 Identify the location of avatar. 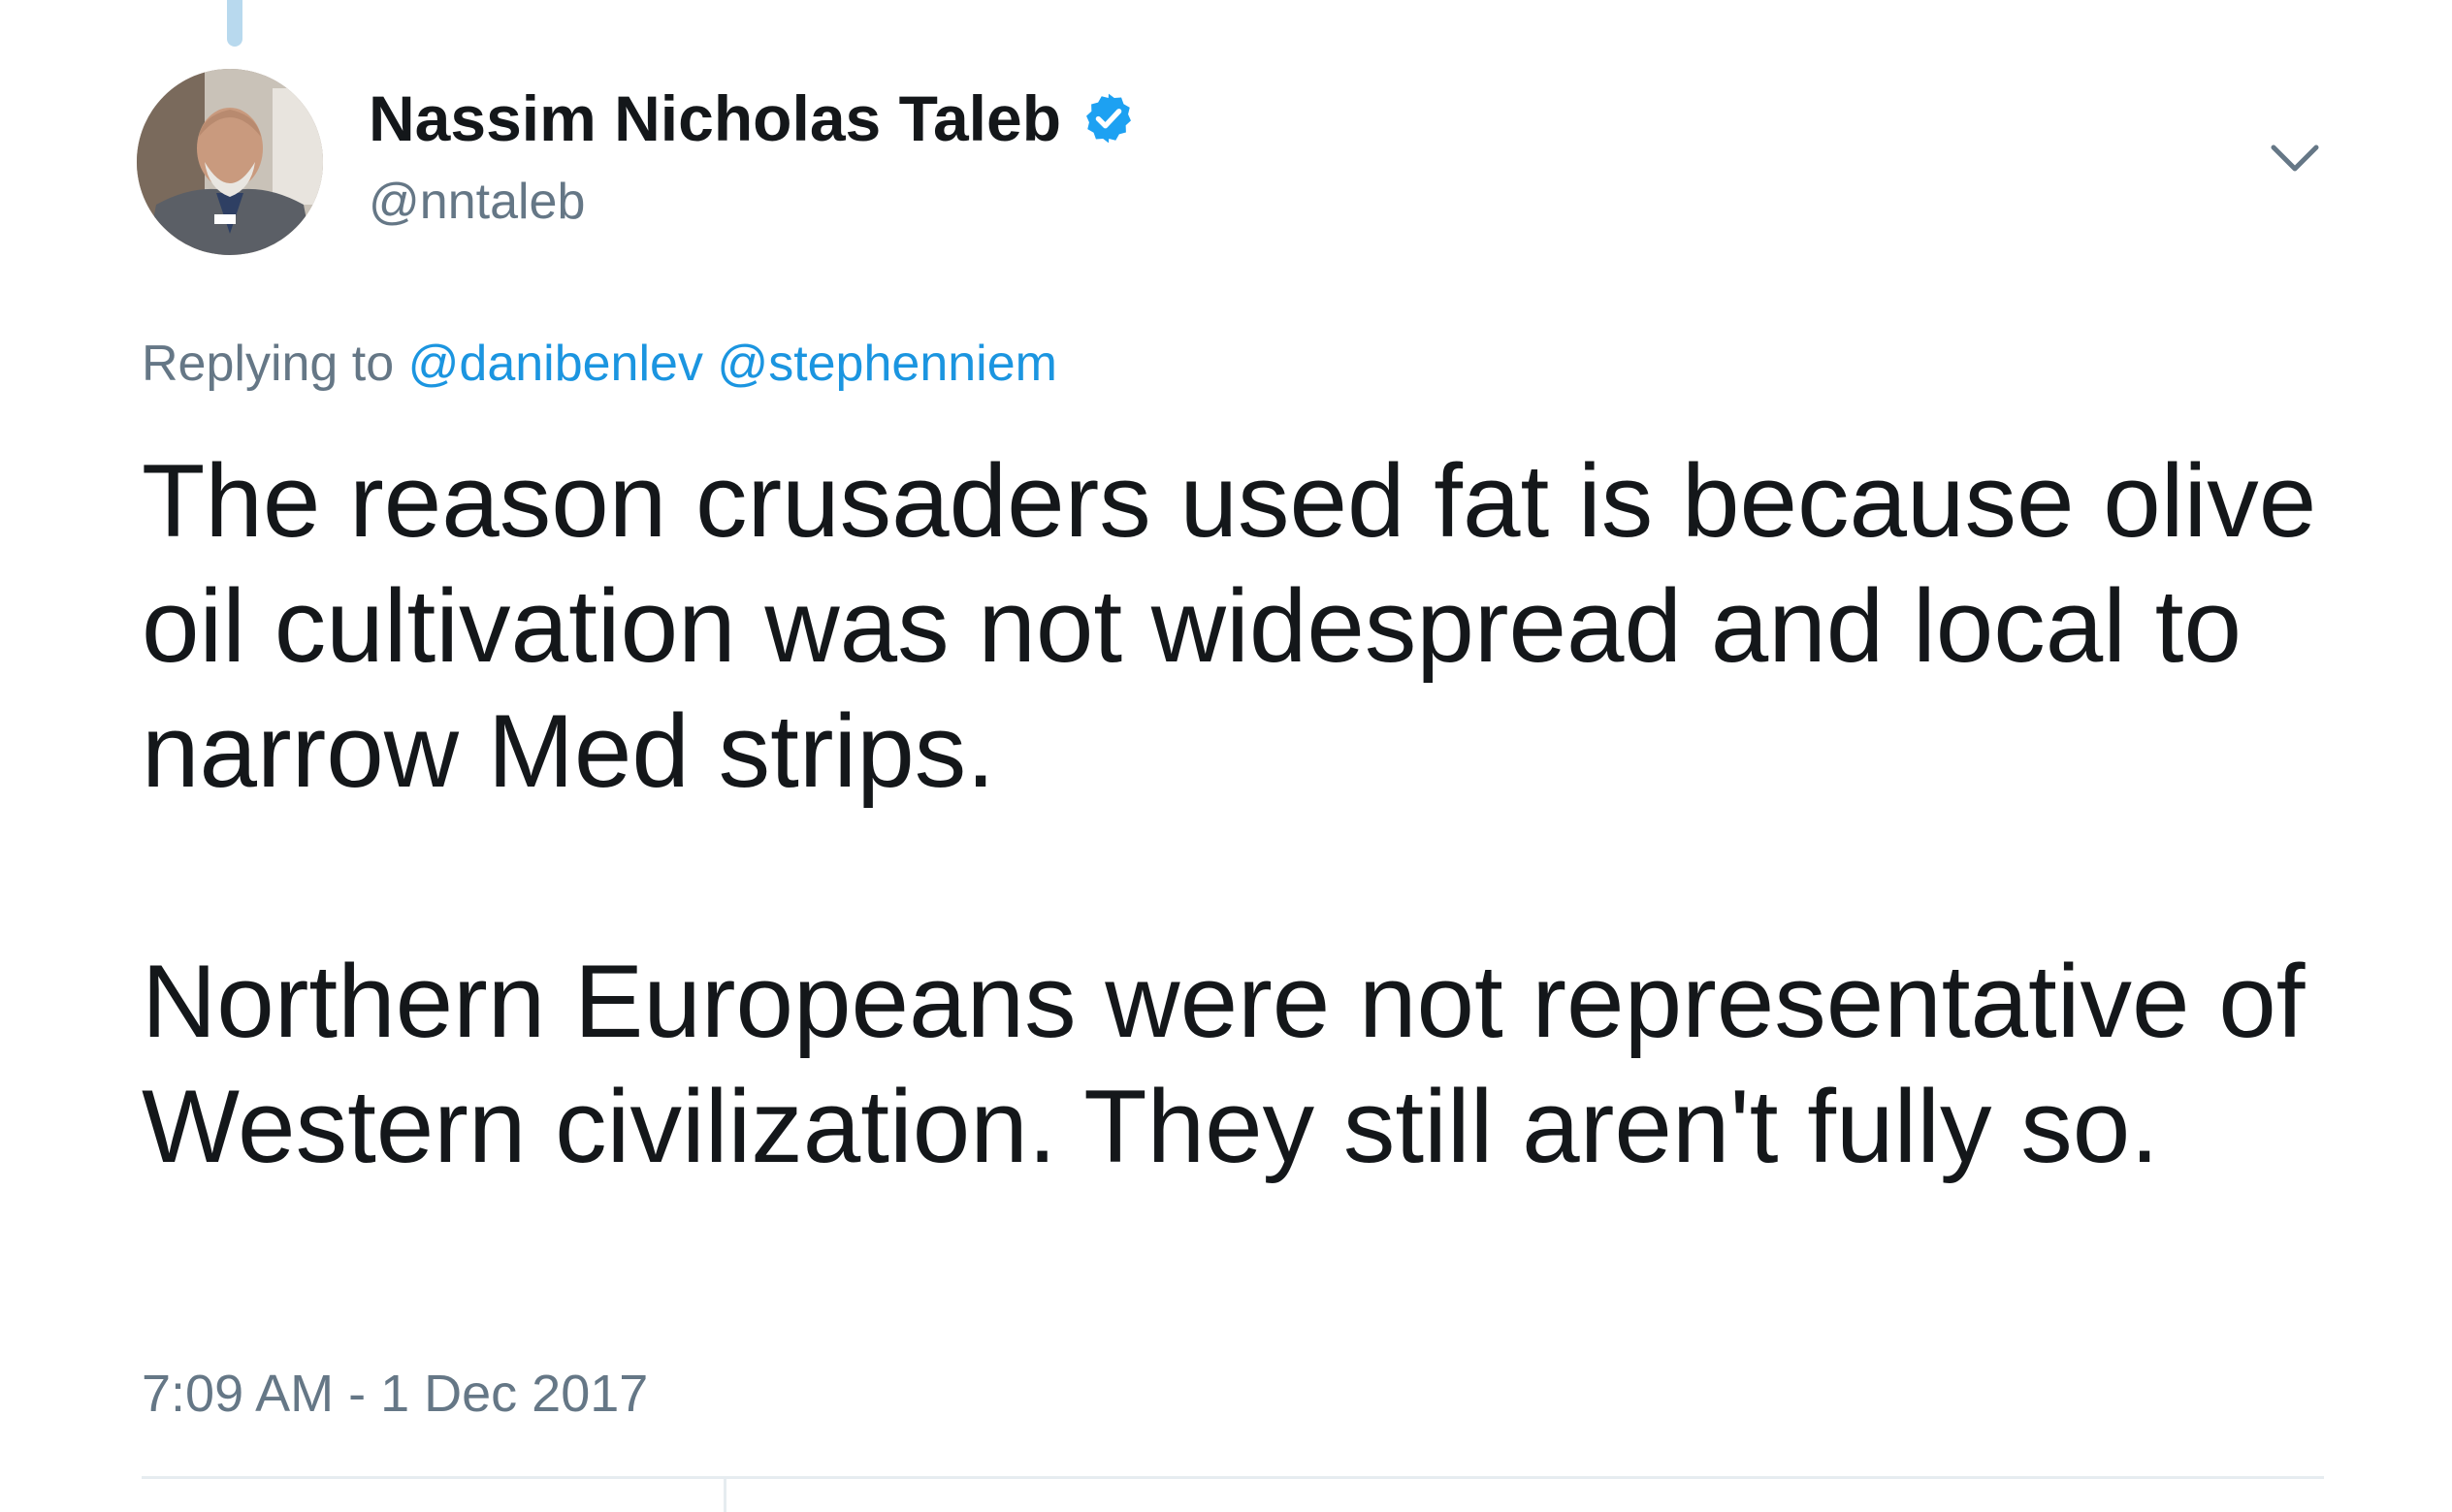
(230, 162).